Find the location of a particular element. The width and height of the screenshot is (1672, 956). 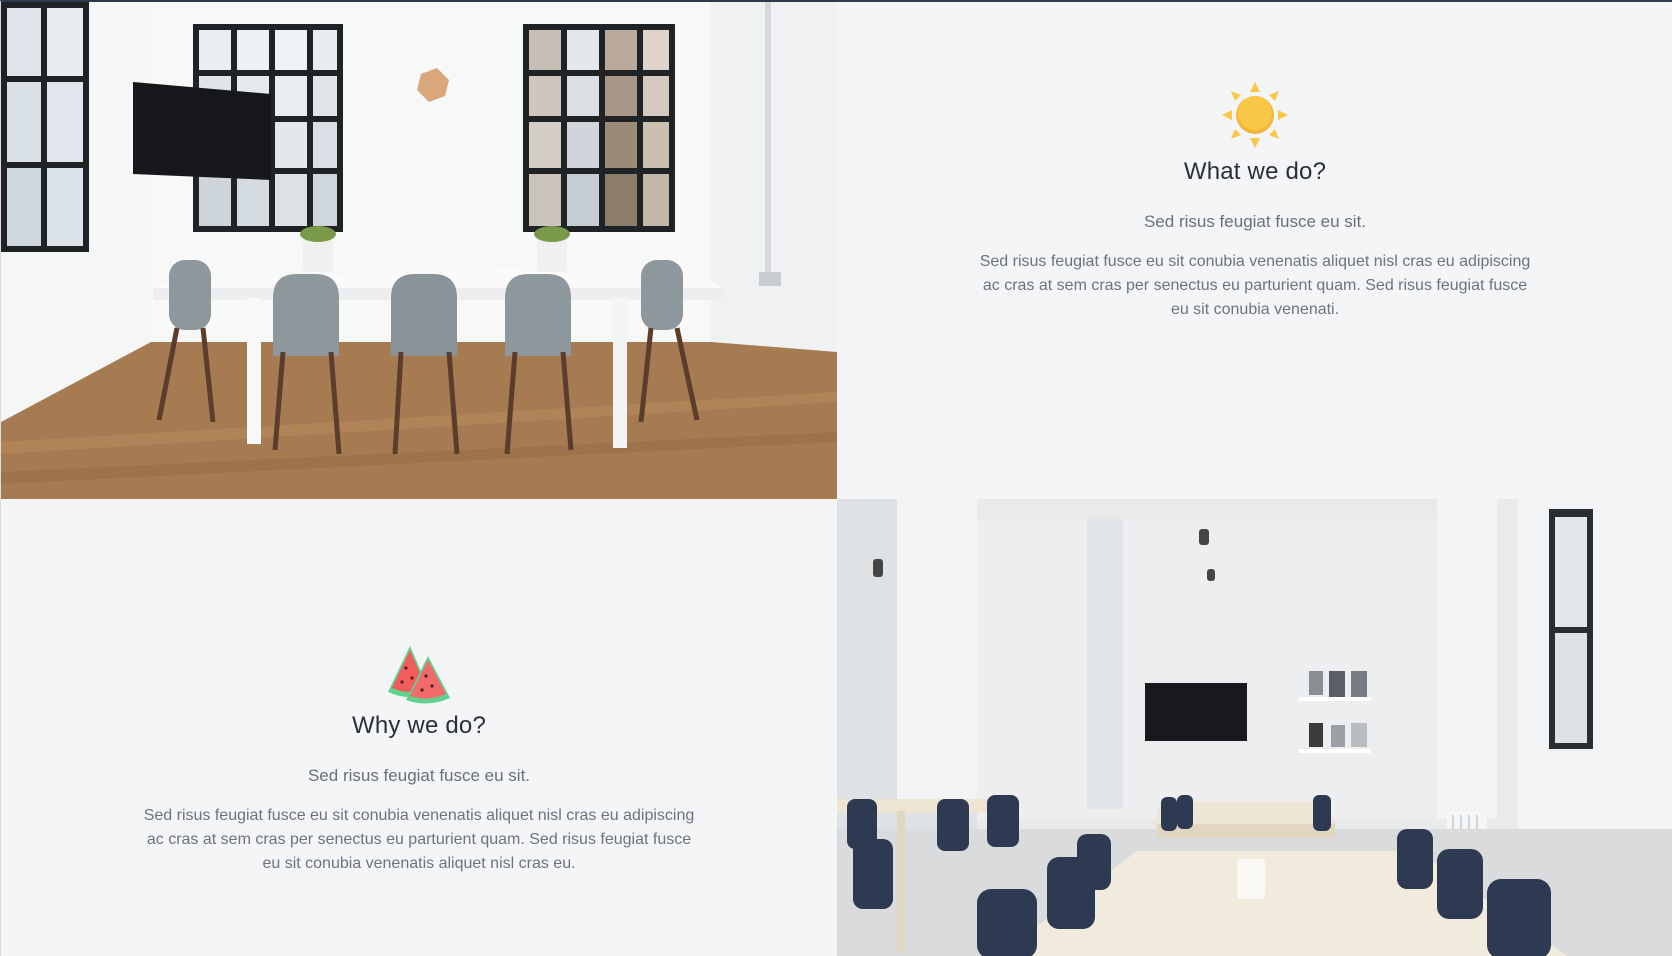

what-we-do-title: What we do? is located at coordinates (1255, 171).